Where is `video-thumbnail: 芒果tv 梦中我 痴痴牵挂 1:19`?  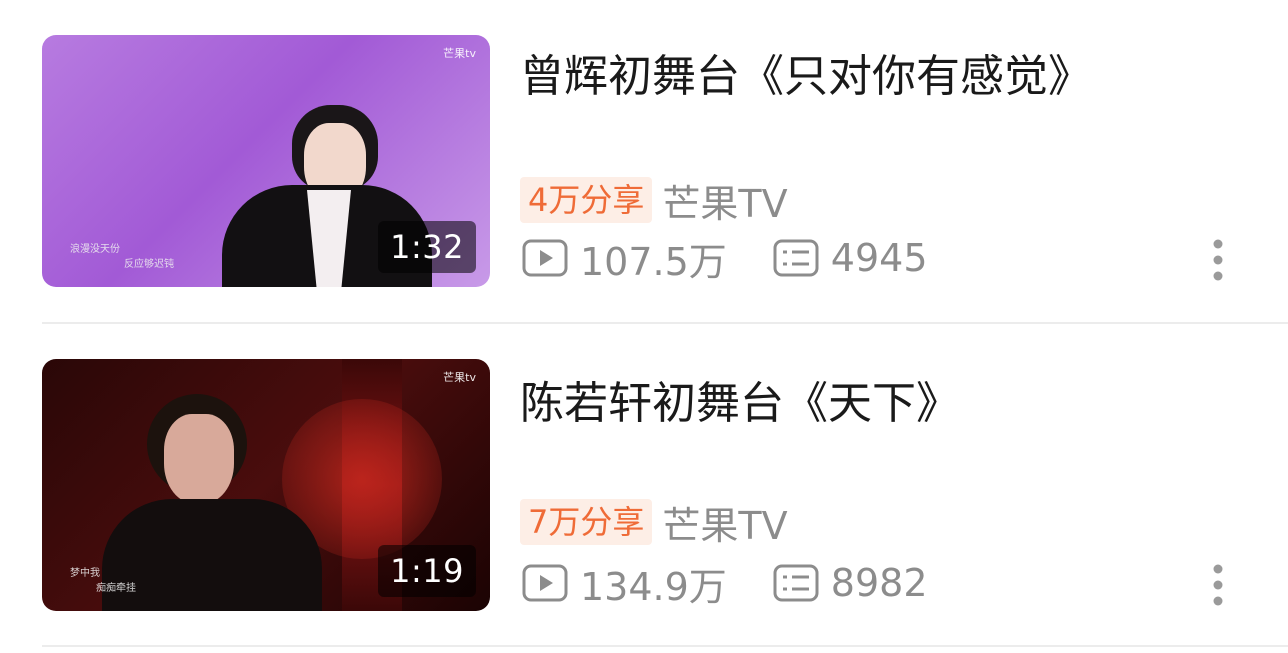 video-thumbnail: 芒果tv 梦中我 痴痴牵挂 1:19 is located at coordinates (266, 485).